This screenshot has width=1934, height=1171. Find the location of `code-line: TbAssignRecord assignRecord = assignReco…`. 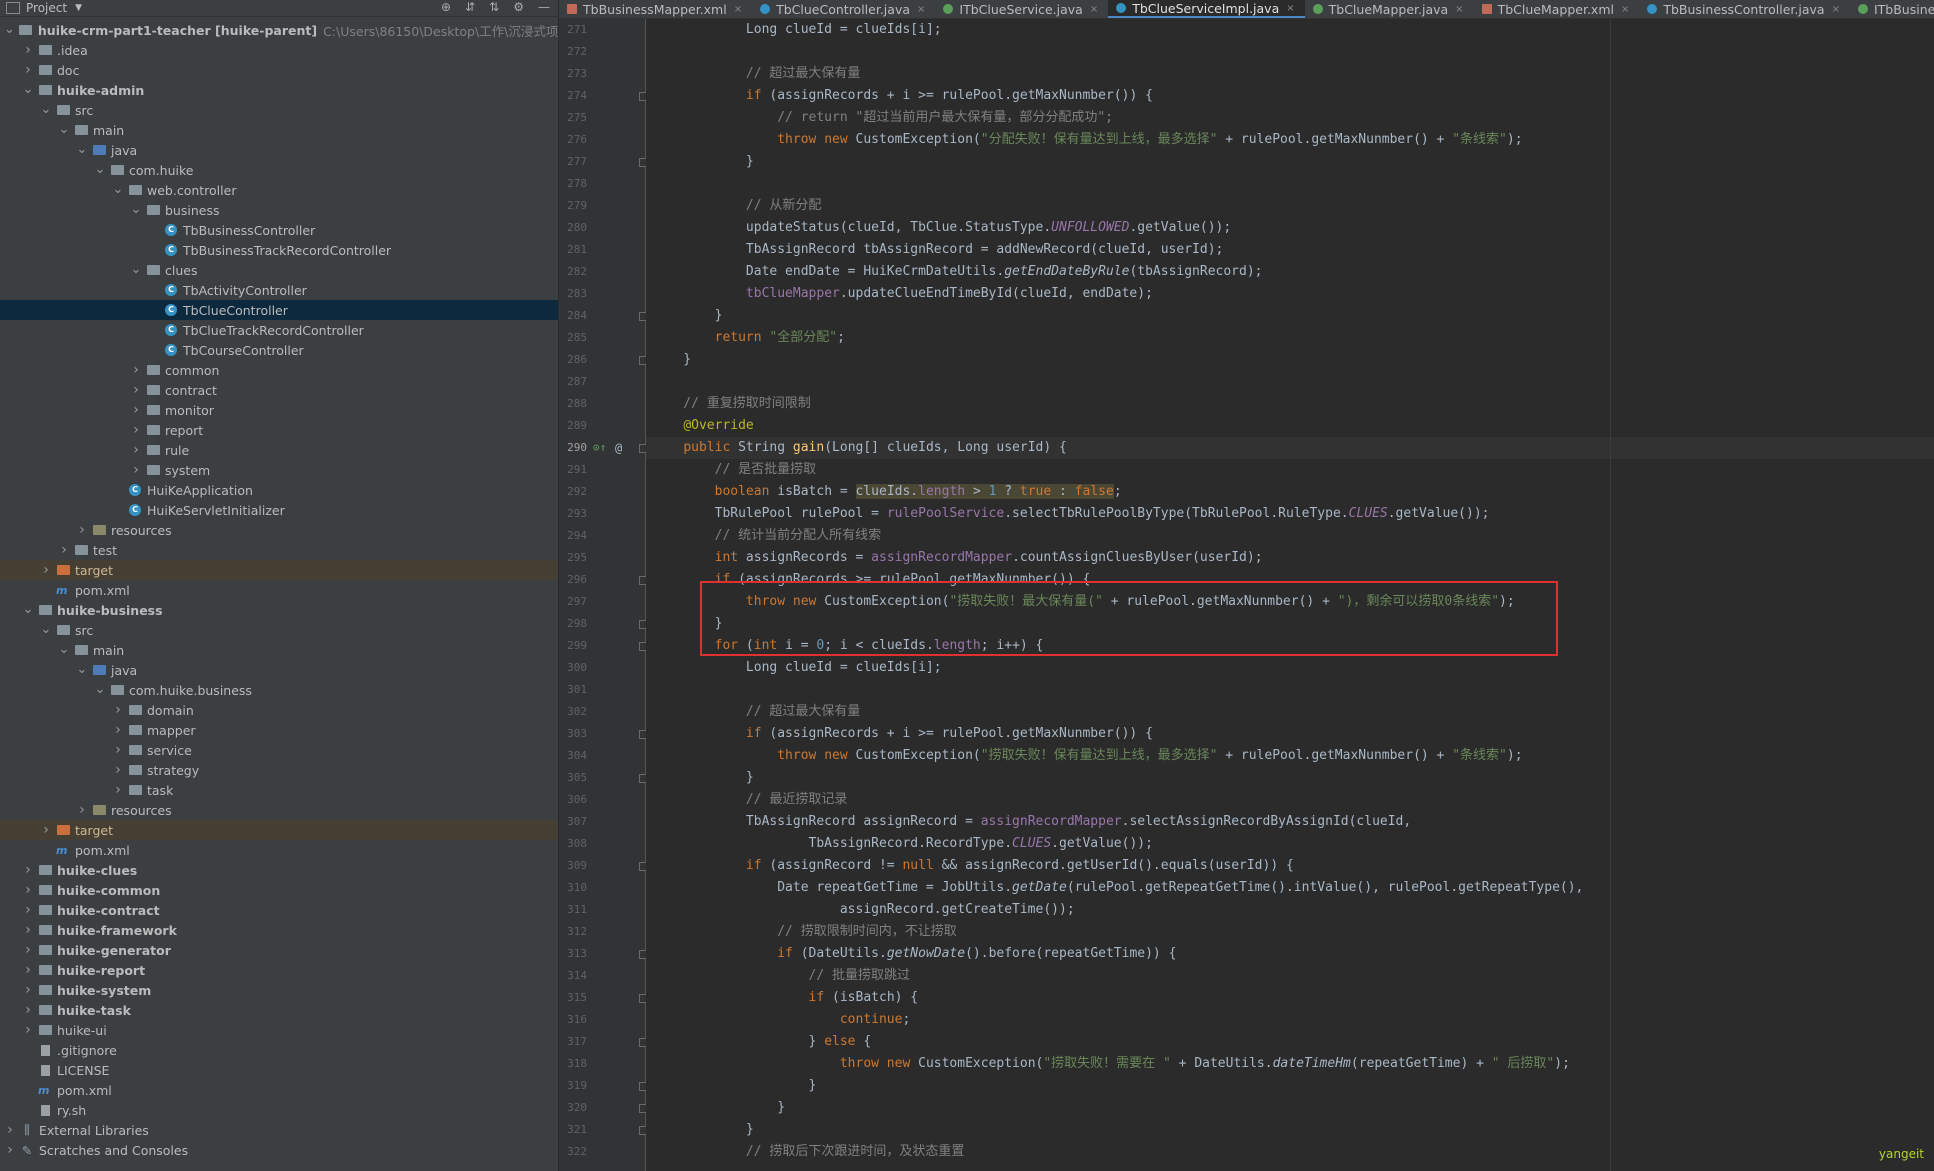

code-line: TbAssignRecord assignRecord = assignReco… is located at coordinates (1290, 822).